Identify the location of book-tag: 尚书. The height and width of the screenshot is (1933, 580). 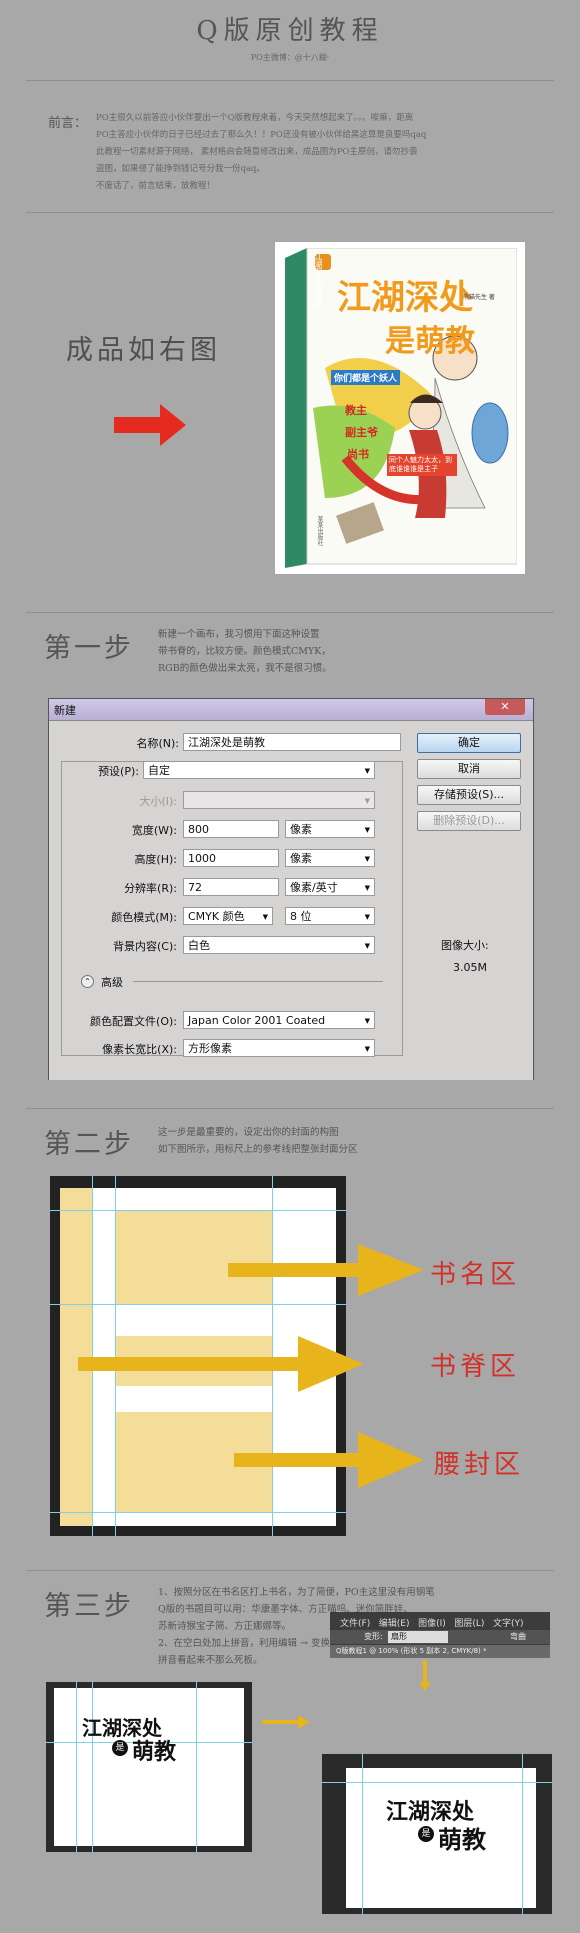
(358, 454).